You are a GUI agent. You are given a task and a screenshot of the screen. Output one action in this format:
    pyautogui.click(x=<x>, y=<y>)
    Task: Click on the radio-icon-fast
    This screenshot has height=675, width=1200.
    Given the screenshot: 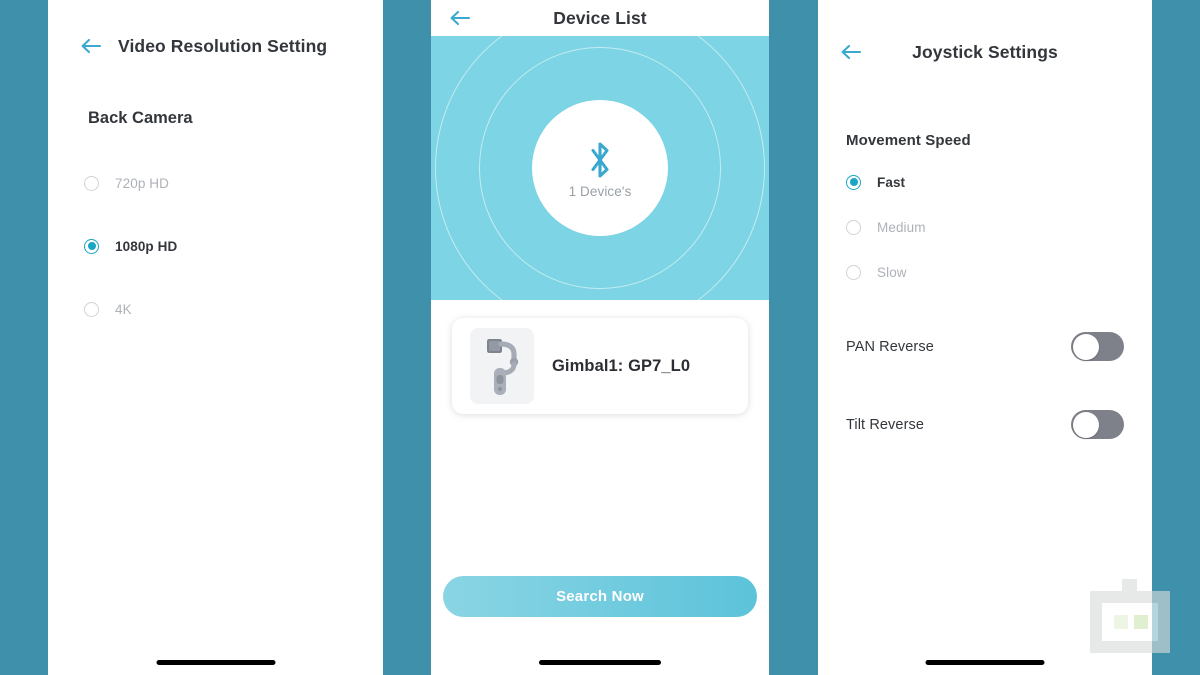 What is the action you would take?
    pyautogui.click(x=853, y=182)
    